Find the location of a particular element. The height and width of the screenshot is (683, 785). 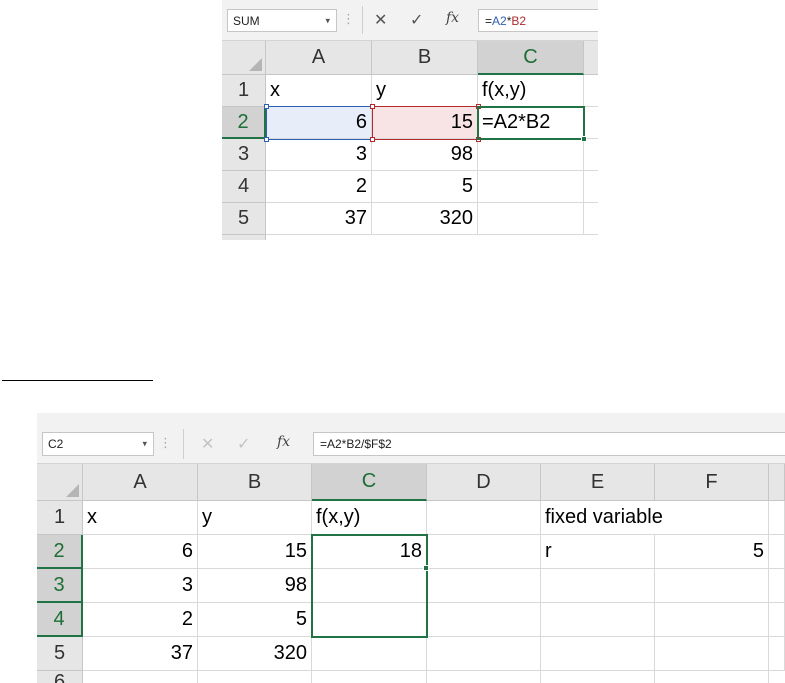

cell-c2: 18 is located at coordinates (369, 552).